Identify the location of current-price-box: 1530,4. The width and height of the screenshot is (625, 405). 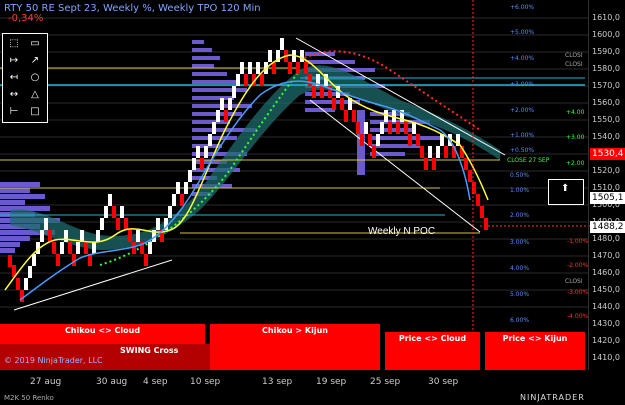
(607, 154).